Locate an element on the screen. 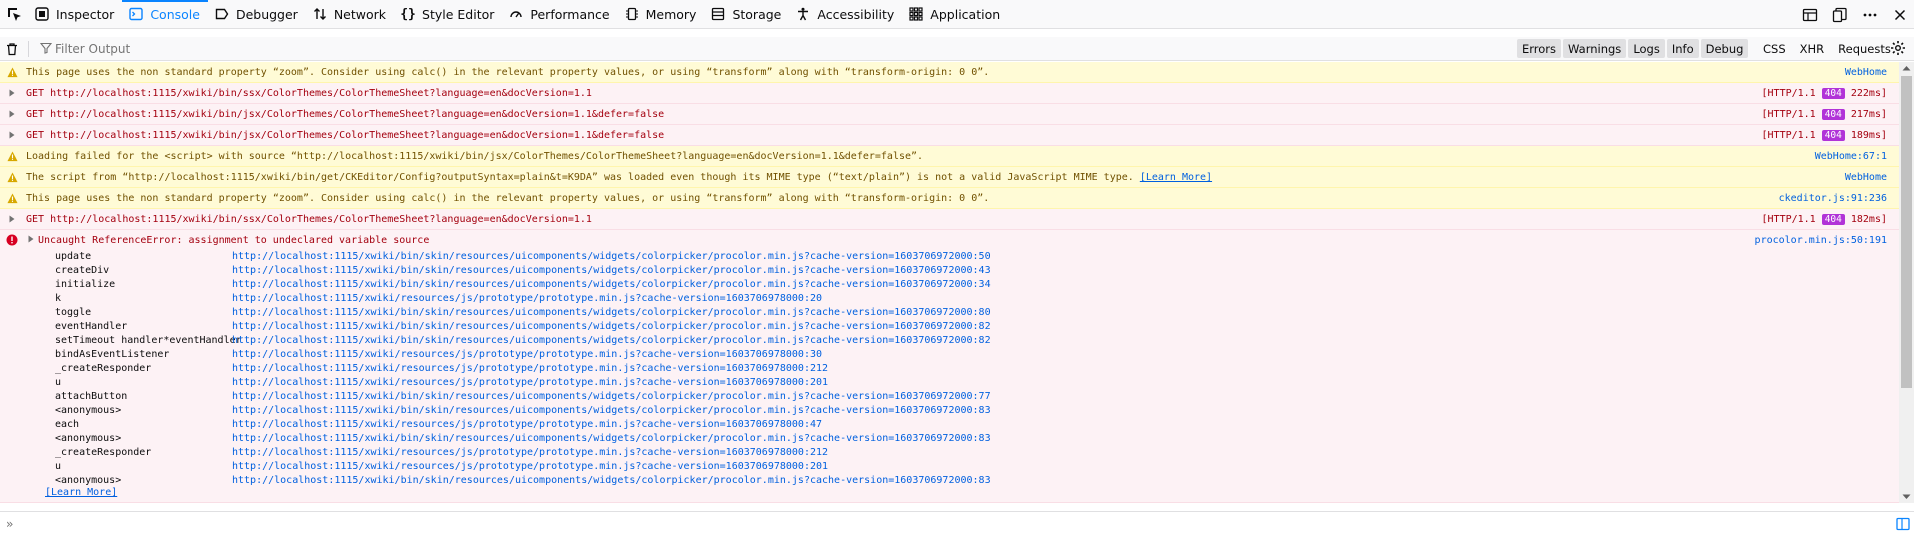 The height and width of the screenshot is (542, 1914). clear-console-button is located at coordinates (12, 49).